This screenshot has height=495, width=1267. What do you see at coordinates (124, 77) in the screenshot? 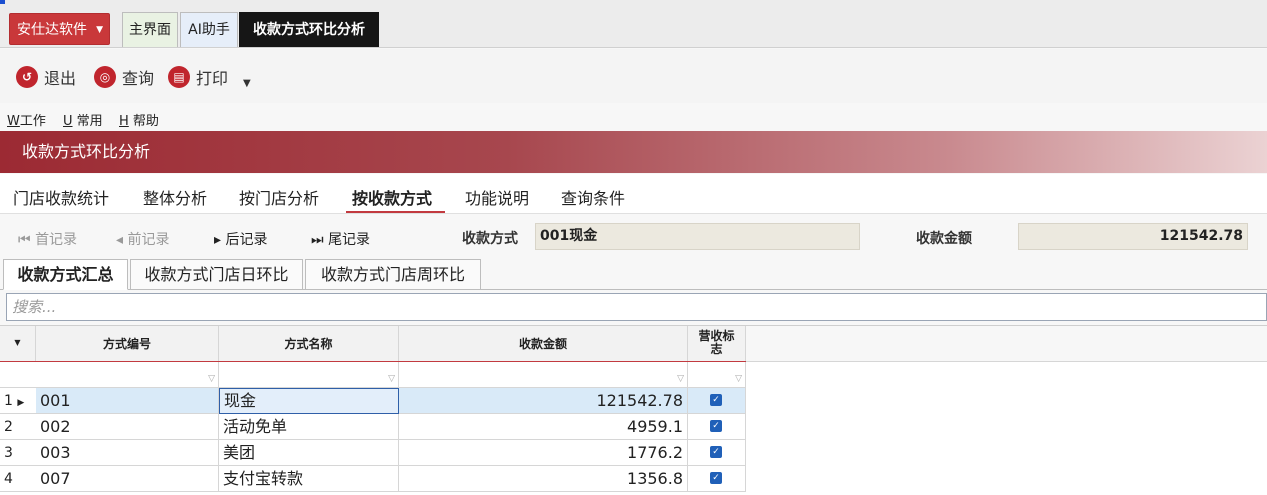
I see `query-button: ◎ 查询` at bounding box center [124, 77].